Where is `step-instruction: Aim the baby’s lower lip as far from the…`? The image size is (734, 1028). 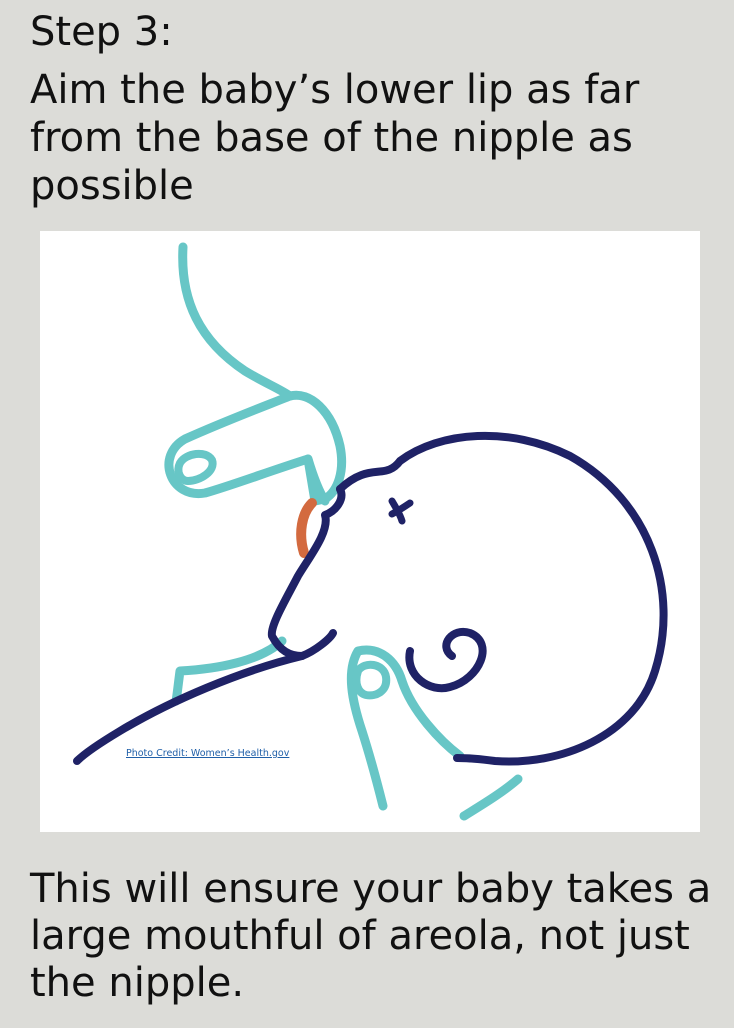
step-instruction: Aim the baby’s lower lip as far from the… is located at coordinates (335, 138).